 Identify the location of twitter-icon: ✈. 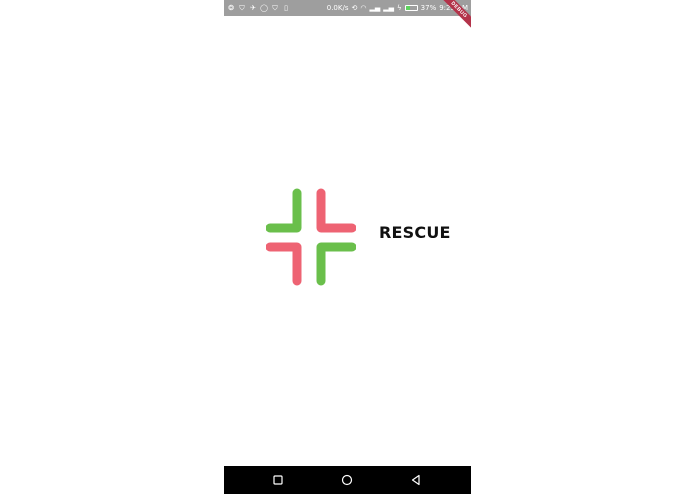
(253, 8).